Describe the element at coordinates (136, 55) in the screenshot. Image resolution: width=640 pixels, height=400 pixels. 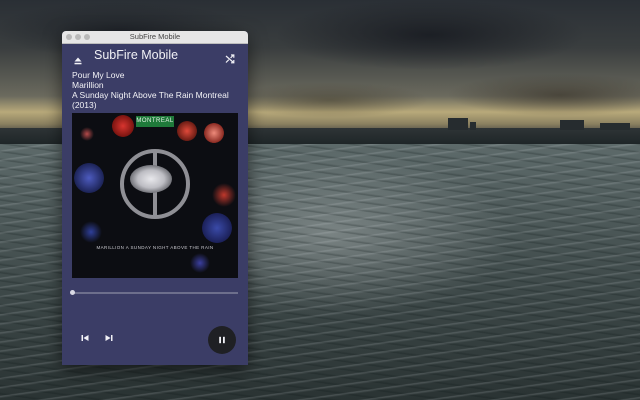
I see `app-title: SubFire Mobile` at that location.